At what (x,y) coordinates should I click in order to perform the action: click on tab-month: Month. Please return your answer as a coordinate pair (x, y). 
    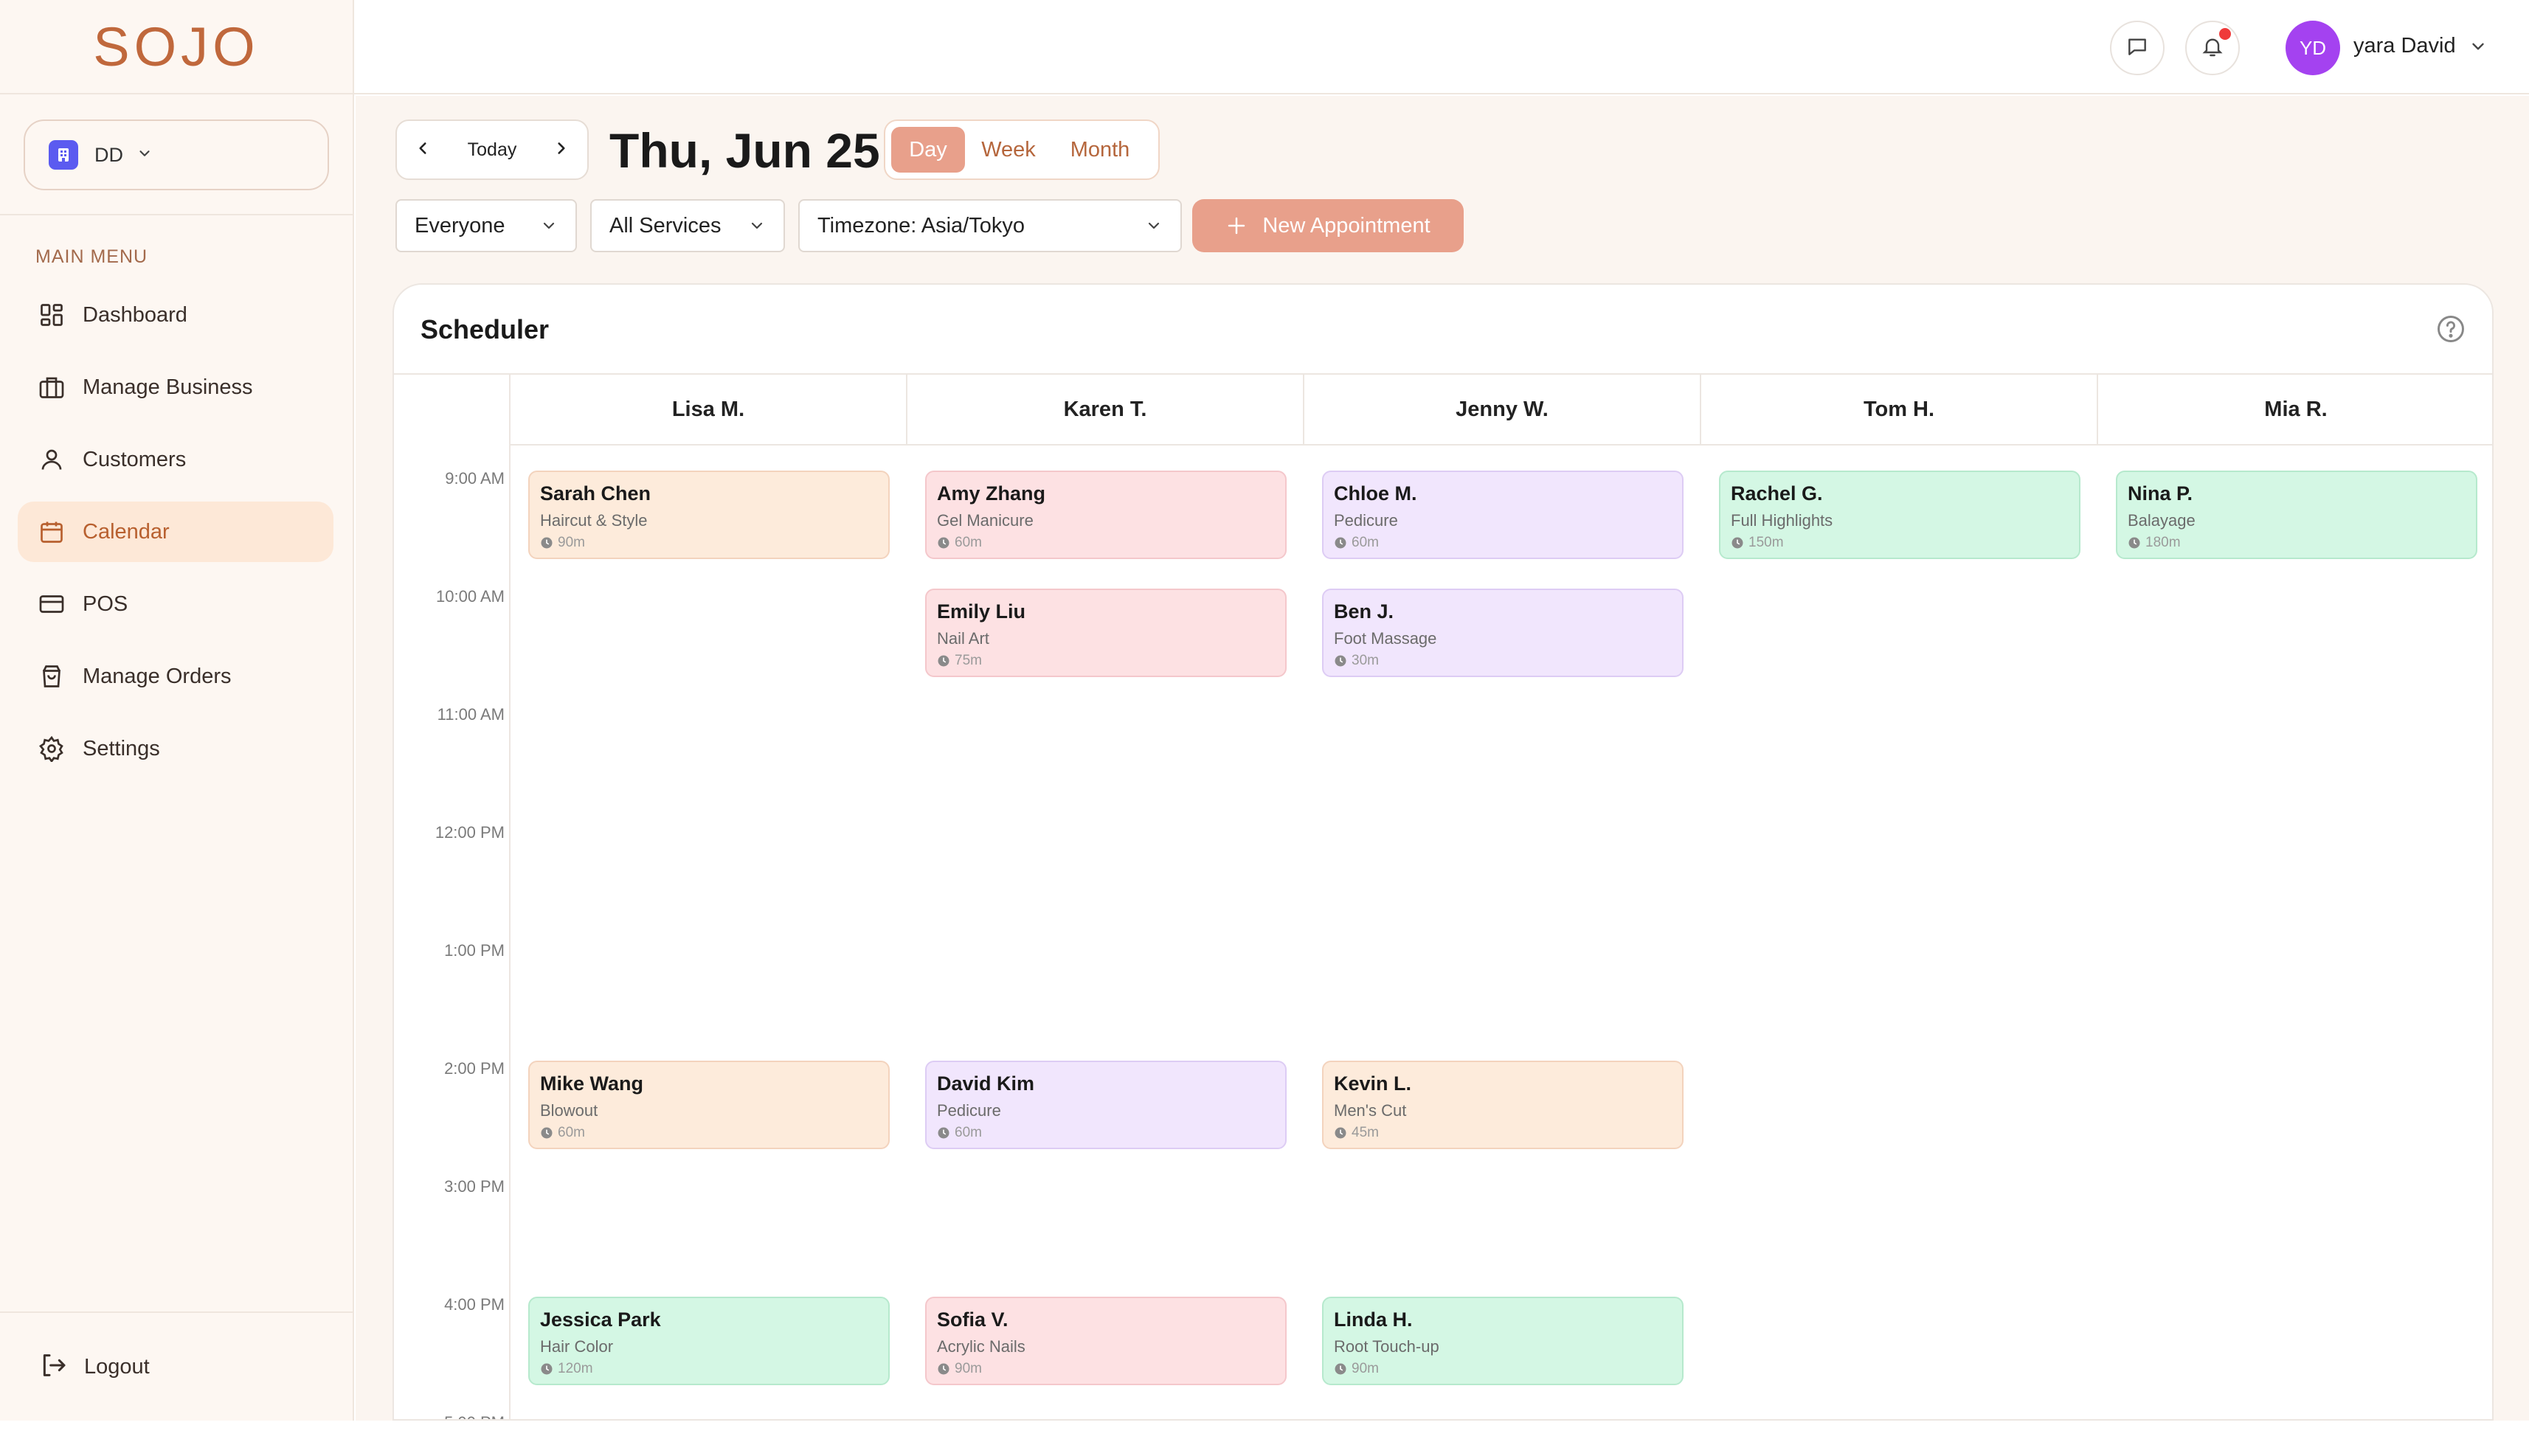
    Looking at the image, I should click on (1100, 150).